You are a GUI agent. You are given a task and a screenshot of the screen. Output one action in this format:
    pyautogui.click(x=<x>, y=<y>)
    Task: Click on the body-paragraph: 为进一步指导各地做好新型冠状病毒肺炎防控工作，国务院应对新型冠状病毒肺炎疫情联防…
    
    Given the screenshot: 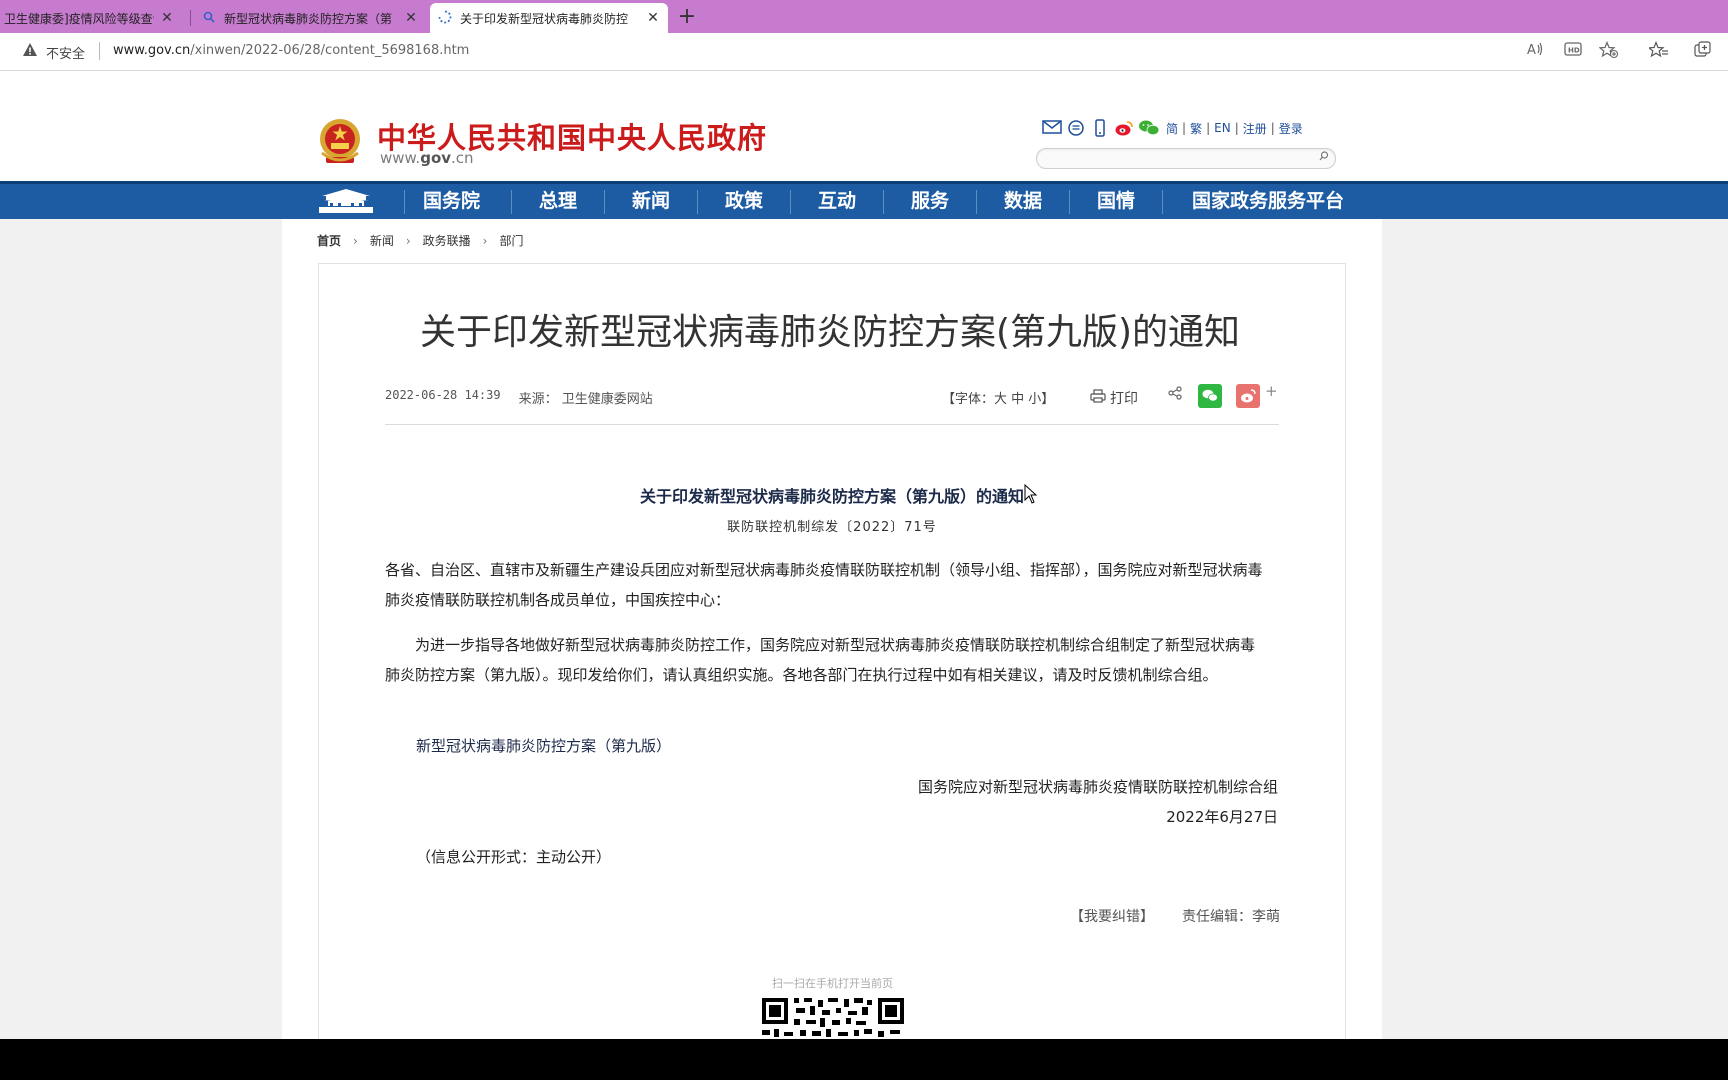 What is the action you would take?
    pyautogui.click(x=820, y=660)
    